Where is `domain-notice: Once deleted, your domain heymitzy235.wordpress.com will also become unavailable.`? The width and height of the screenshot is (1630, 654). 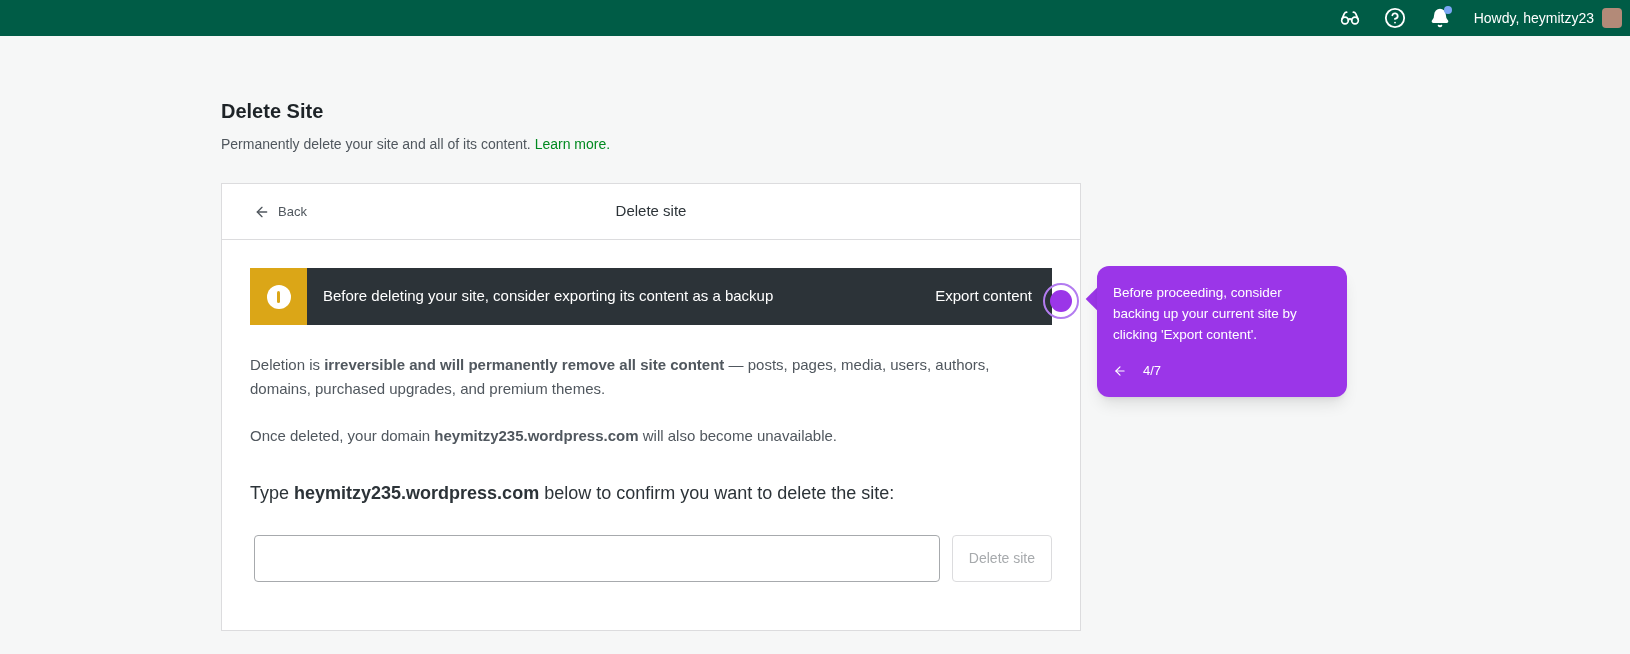
domain-notice: Once deleted, your domain heymitzy235.wordpress.com will also become unavailable. is located at coordinates (544, 436).